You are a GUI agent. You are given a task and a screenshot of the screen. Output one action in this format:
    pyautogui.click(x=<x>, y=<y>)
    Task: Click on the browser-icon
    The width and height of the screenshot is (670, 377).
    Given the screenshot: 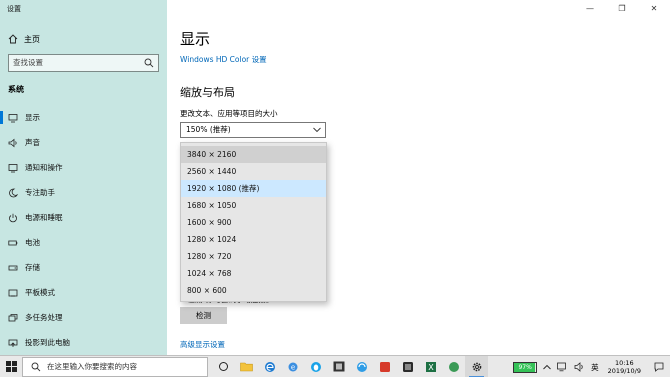 What is the action you would take?
    pyautogui.click(x=361, y=366)
    